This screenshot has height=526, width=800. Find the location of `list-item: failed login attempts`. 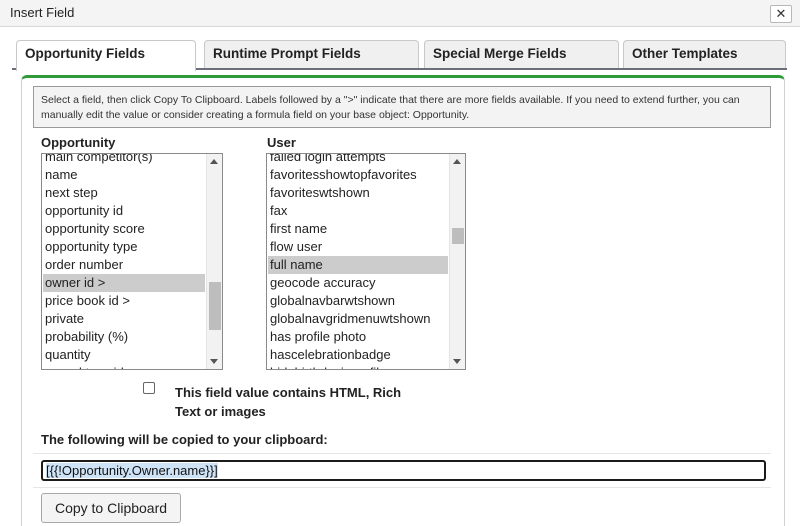

list-item: failed login attempts is located at coordinates (358, 160).